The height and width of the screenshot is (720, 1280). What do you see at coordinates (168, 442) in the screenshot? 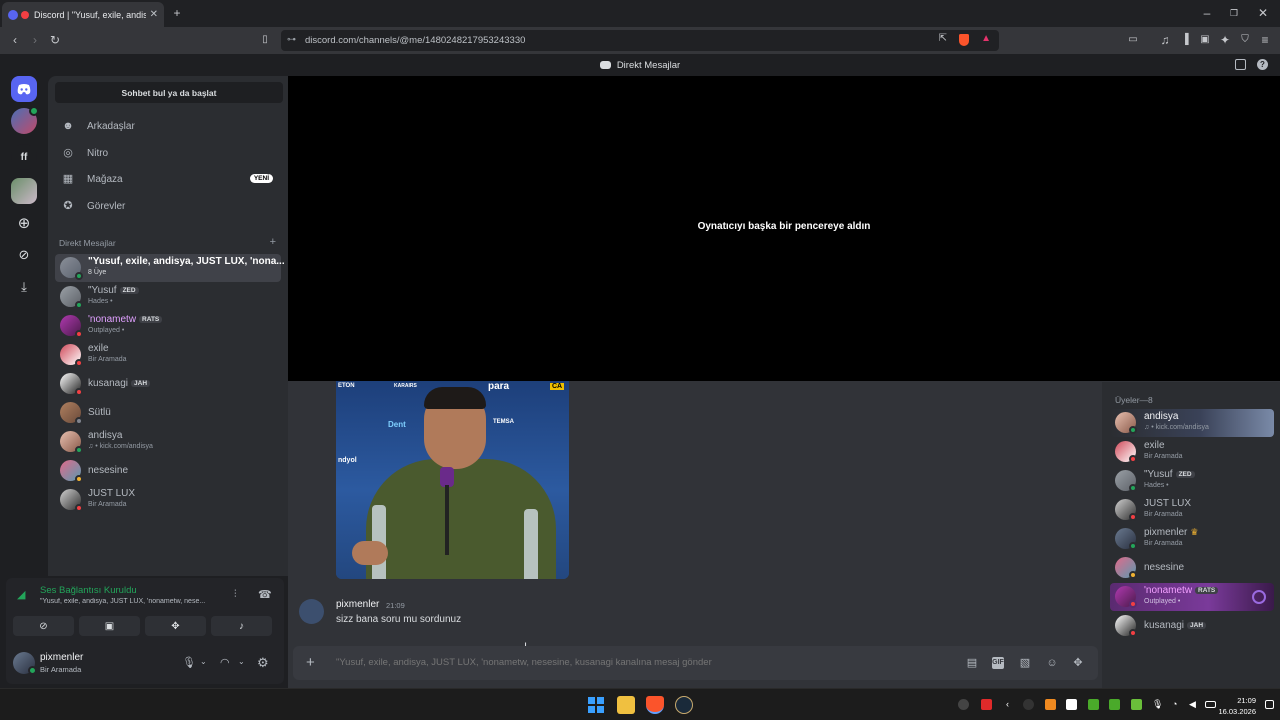
I see `dm-item-andisya: andisya ♫ • kick.com/andisya` at bounding box center [168, 442].